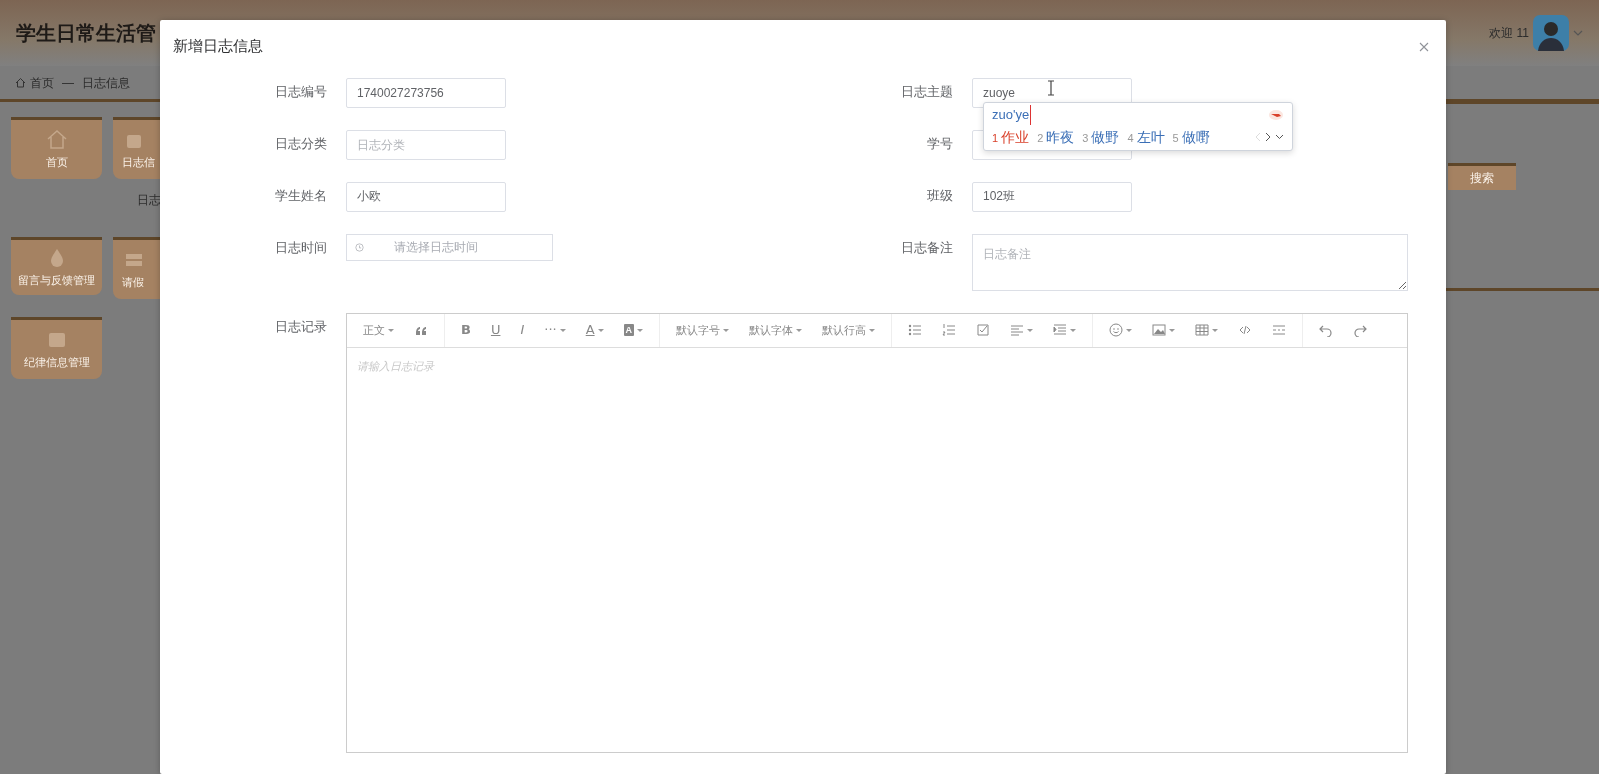 This screenshot has height=774, width=1599. Describe the element at coordinates (776, 330) in the screenshot. I see `toolbar-dropdown: 默认字体` at that location.